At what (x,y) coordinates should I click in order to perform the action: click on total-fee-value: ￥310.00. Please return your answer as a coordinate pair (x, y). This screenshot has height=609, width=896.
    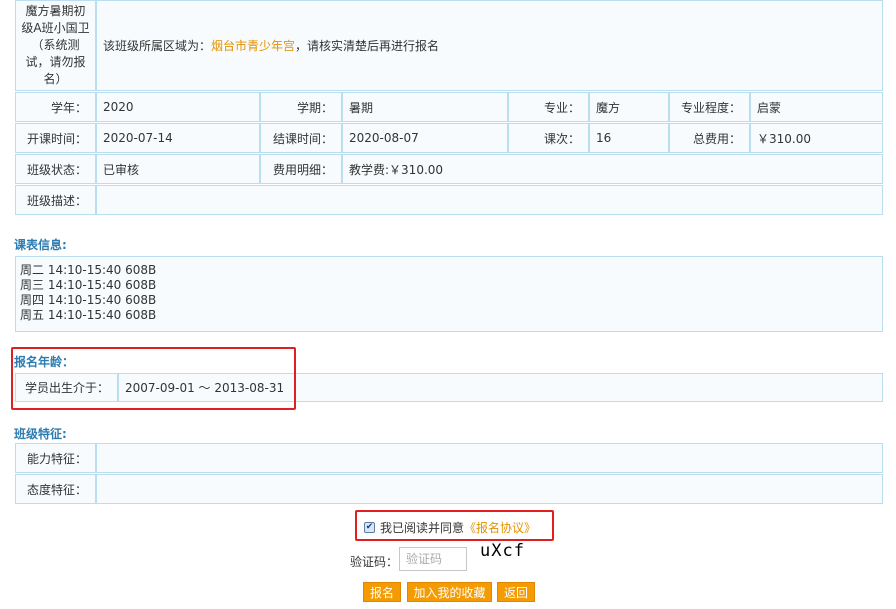
    Looking at the image, I should click on (816, 138).